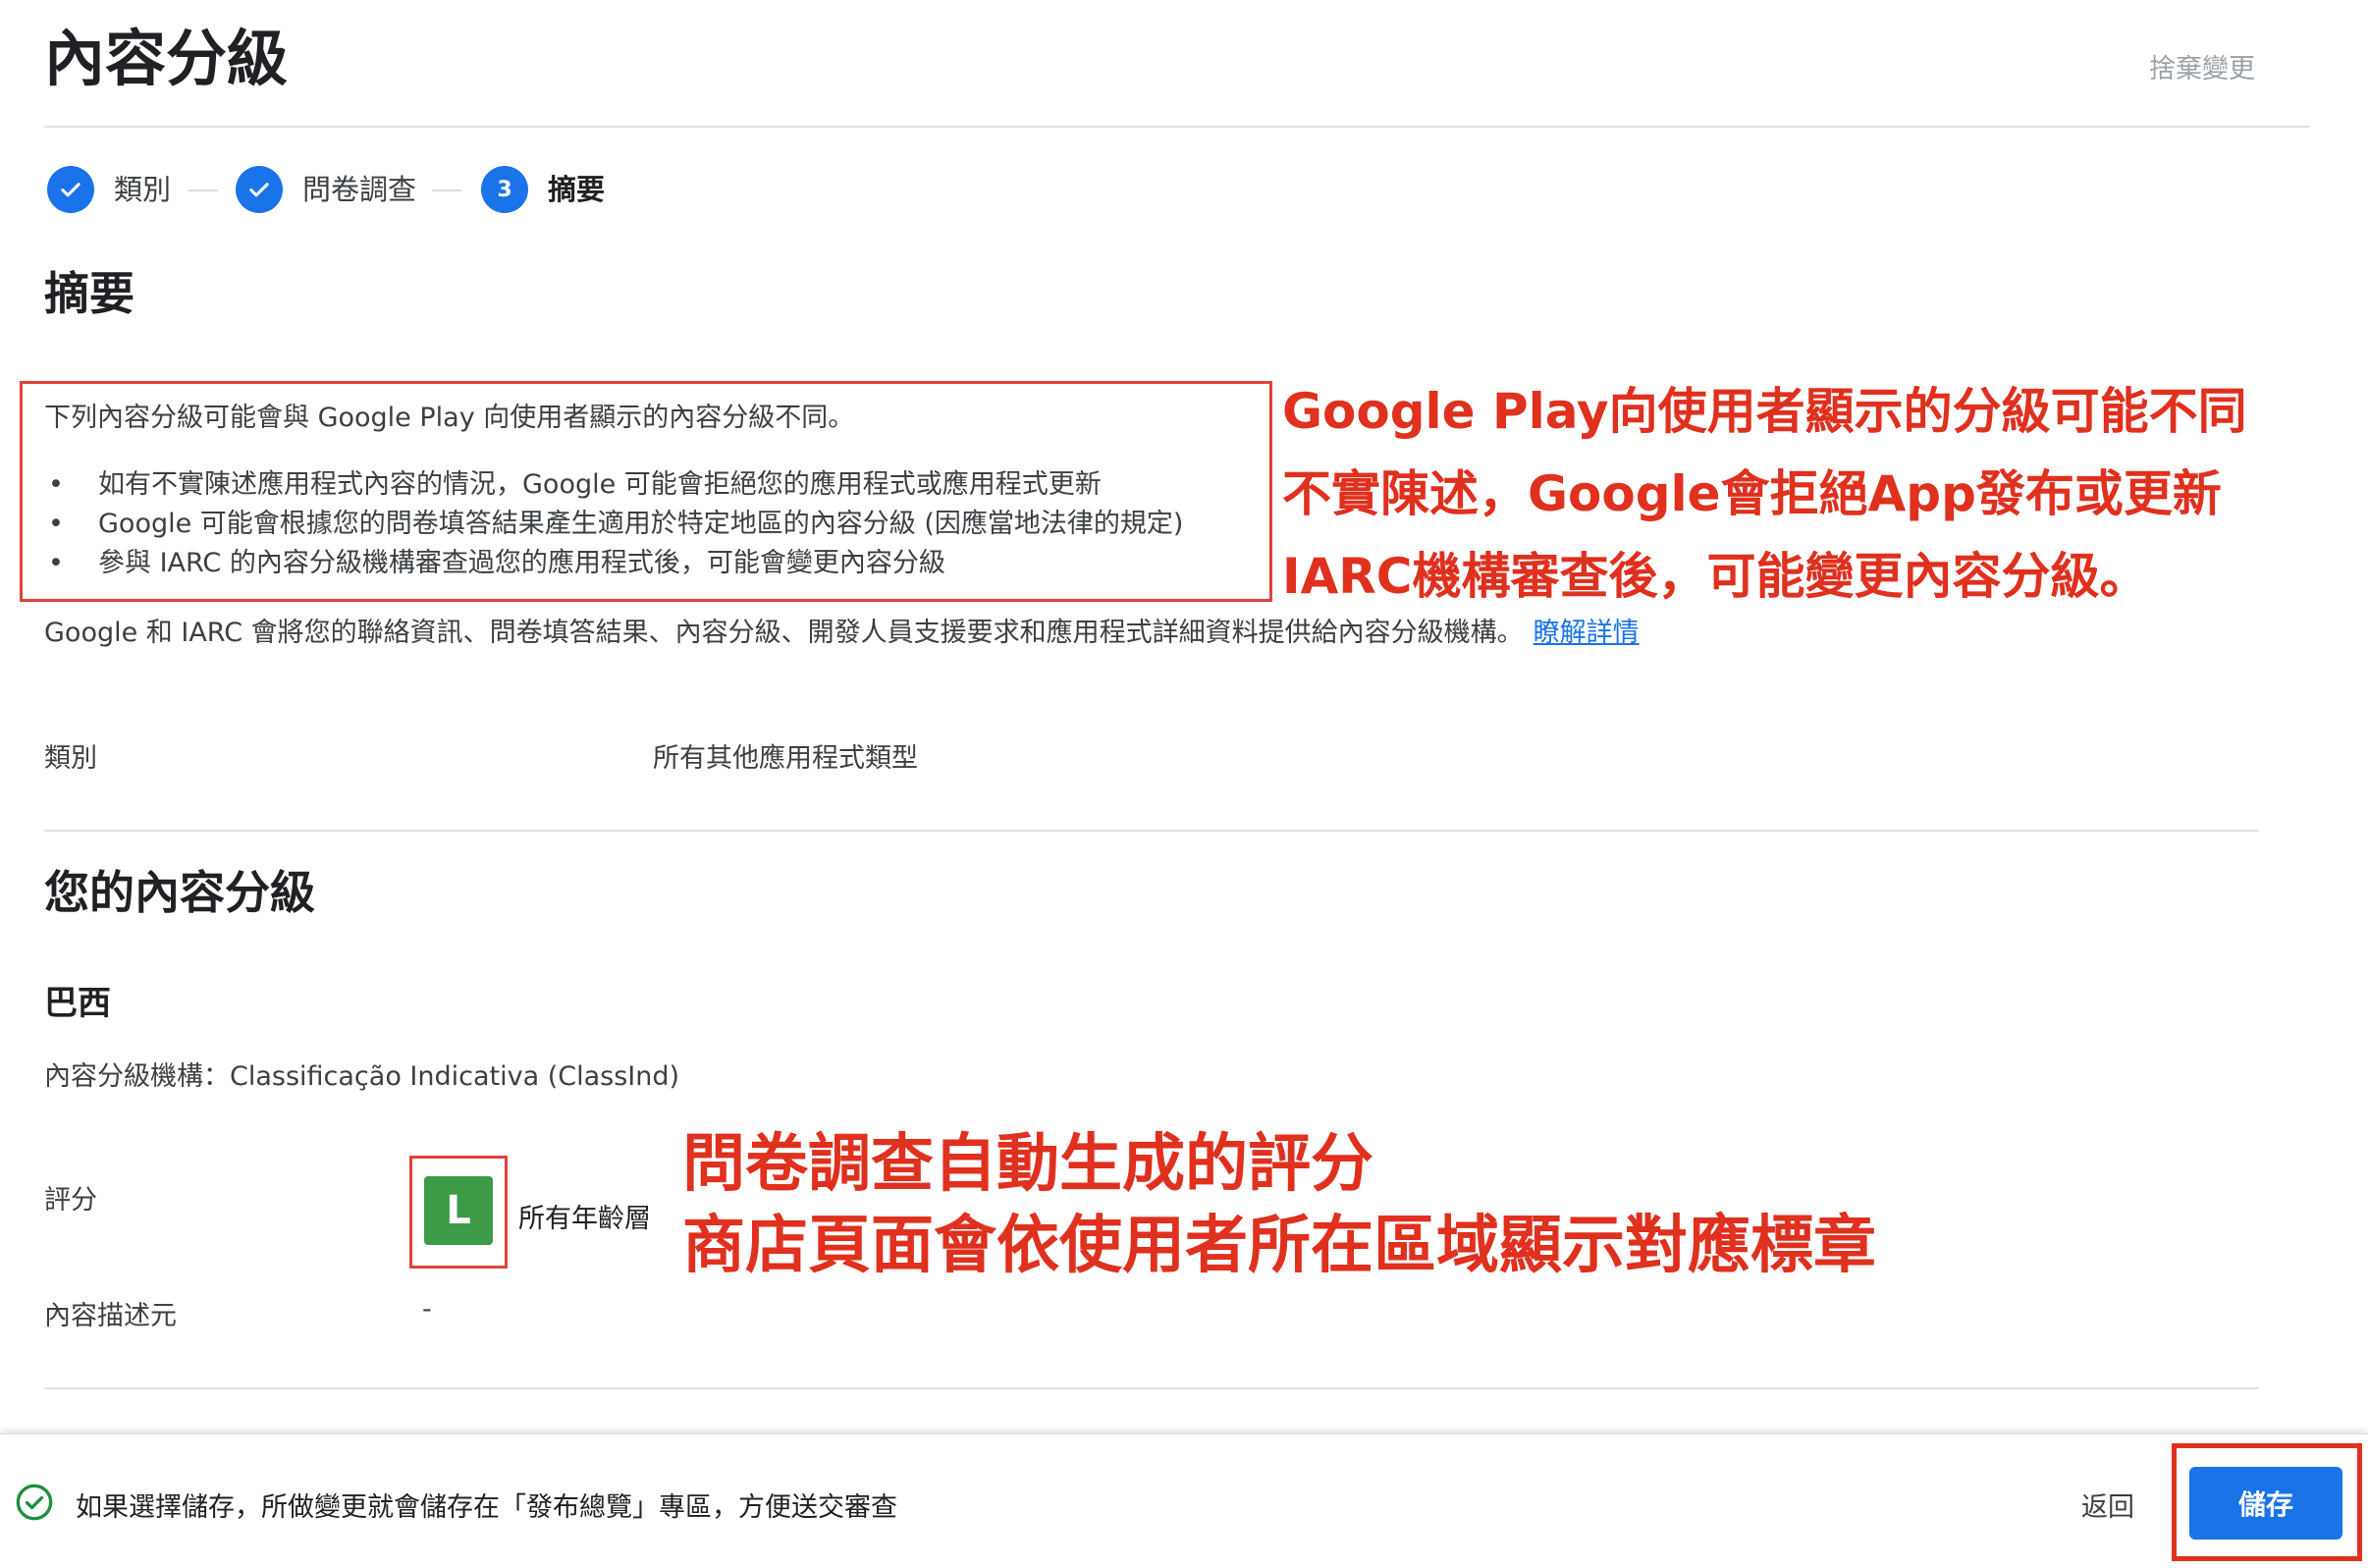 This screenshot has height=1568, width=2368. What do you see at coordinates (1279, 1246) in the screenshot?
I see `annotation-rating-line: 商店頁面會依使用者所在區域顯示對應標章` at bounding box center [1279, 1246].